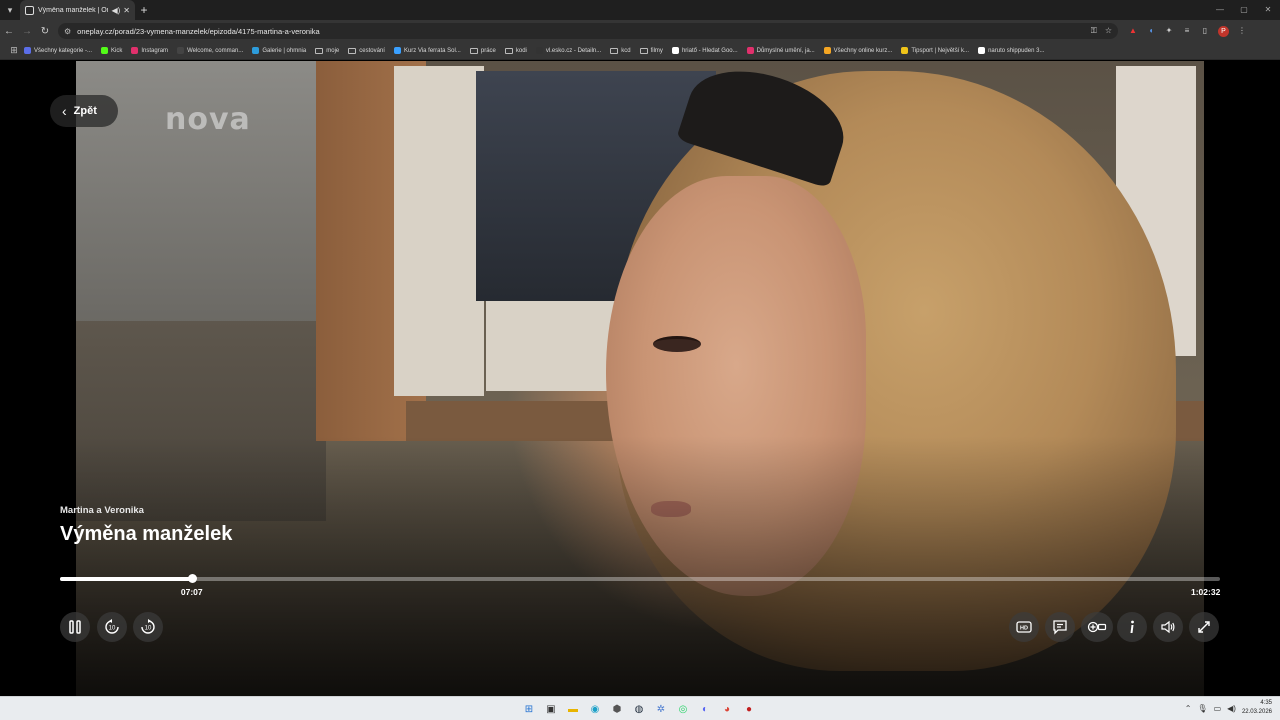 The width and height of the screenshot is (1280, 720). Describe the element at coordinates (1188, 708) in the screenshot. I see `tray-overflow-icon: ⌃` at that location.